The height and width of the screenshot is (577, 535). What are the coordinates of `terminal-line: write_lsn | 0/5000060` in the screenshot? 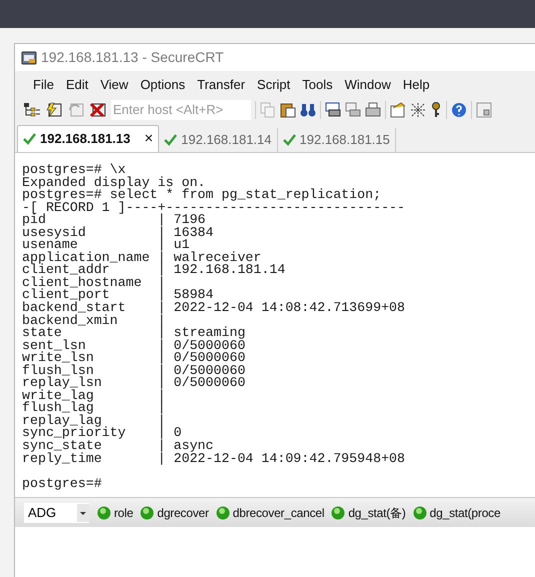 It's located at (134, 358).